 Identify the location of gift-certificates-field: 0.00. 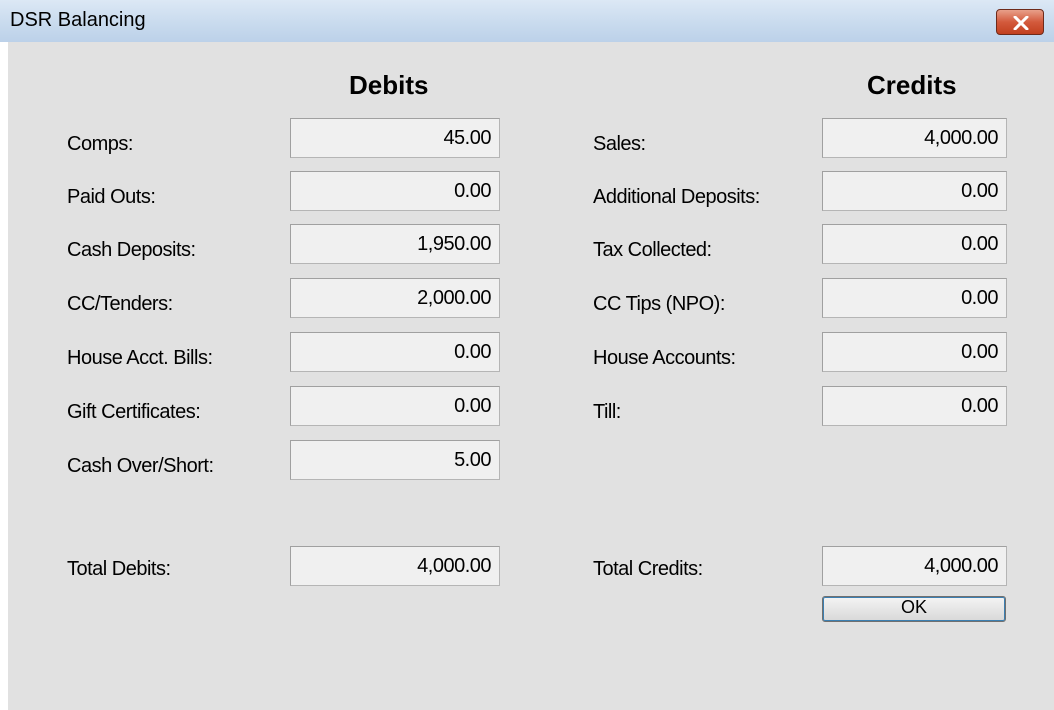
(395, 406).